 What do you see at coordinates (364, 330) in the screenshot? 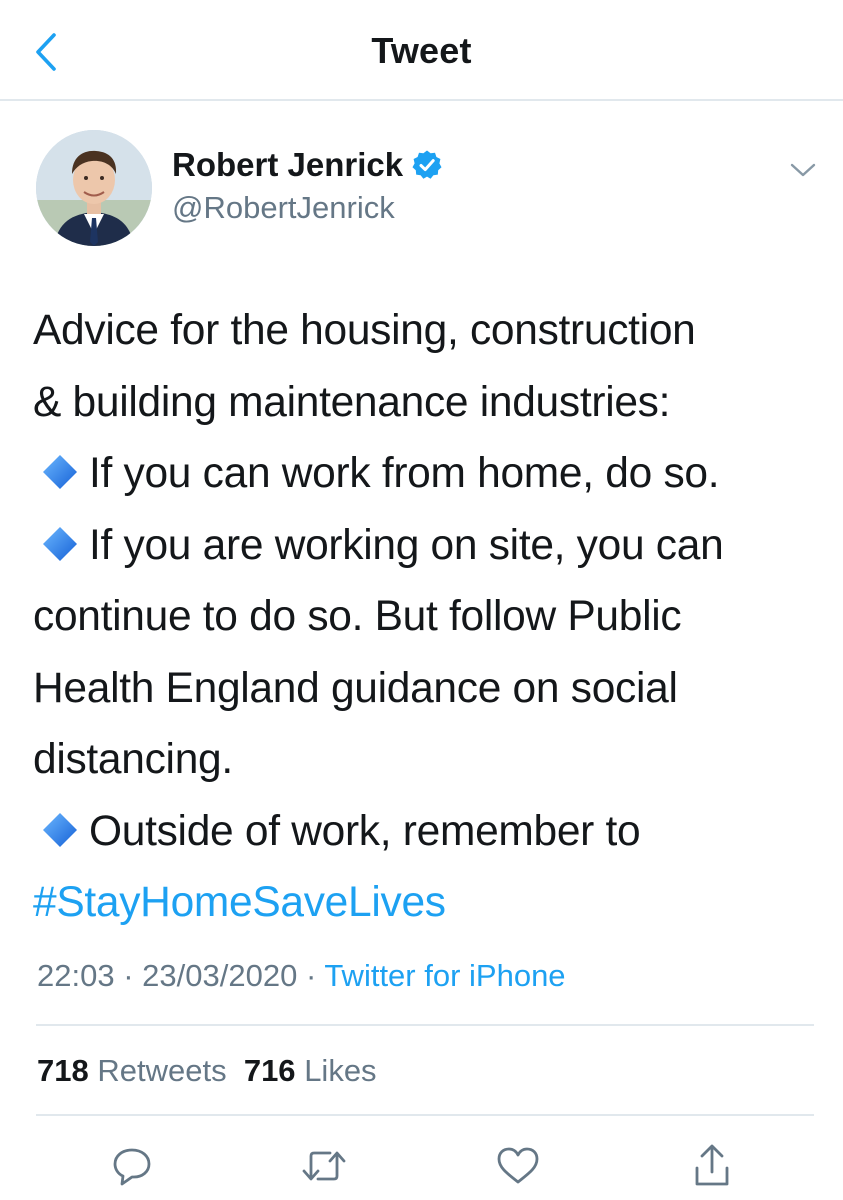
I see `tweet-line: Advice for the housing, construction` at bounding box center [364, 330].